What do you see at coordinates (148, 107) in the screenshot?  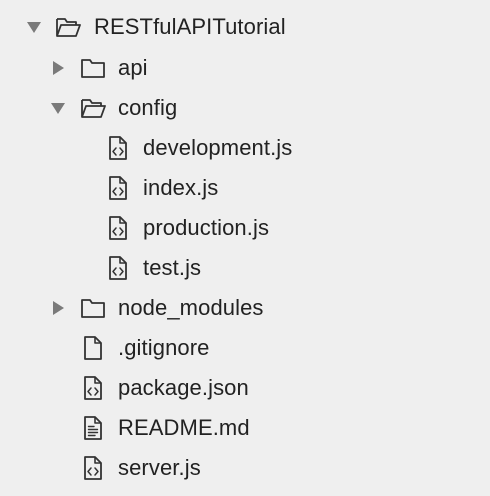 I see `tree-item-label: config` at bounding box center [148, 107].